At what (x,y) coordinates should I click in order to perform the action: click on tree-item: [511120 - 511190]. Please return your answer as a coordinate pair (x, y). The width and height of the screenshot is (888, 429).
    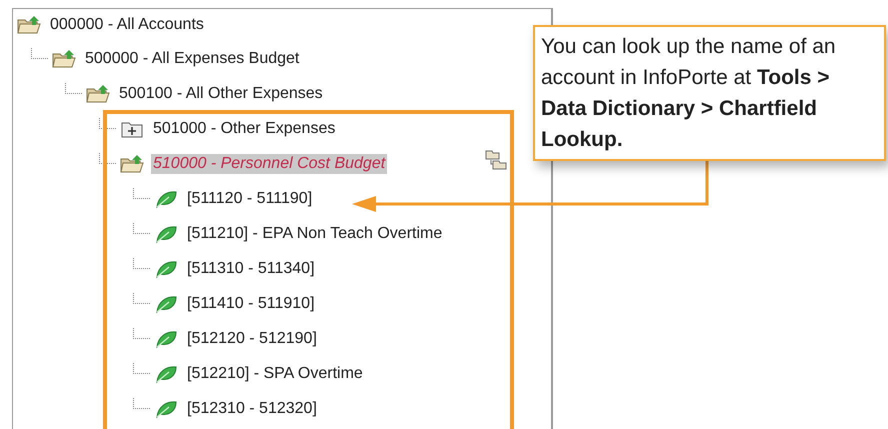
    Looking at the image, I should click on (249, 198).